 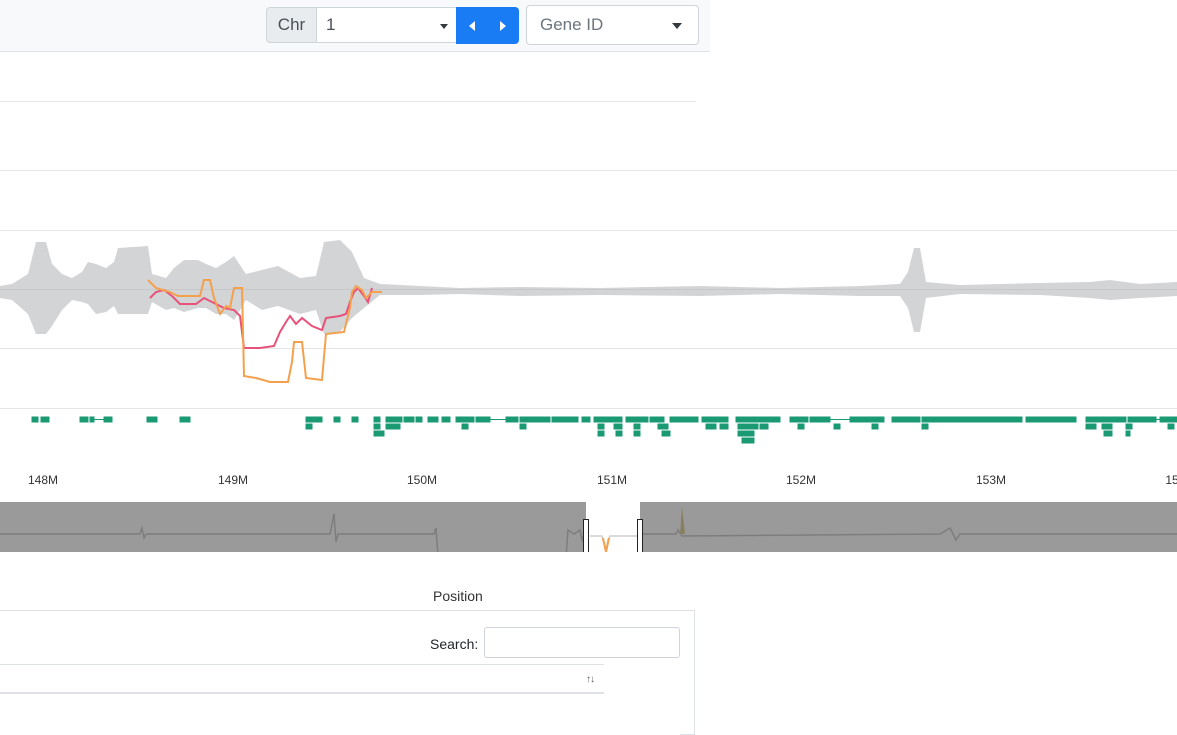 What do you see at coordinates (291, 25) in the screenshot?
I see `chr-label: Chr` at bounding box center [291, 25].